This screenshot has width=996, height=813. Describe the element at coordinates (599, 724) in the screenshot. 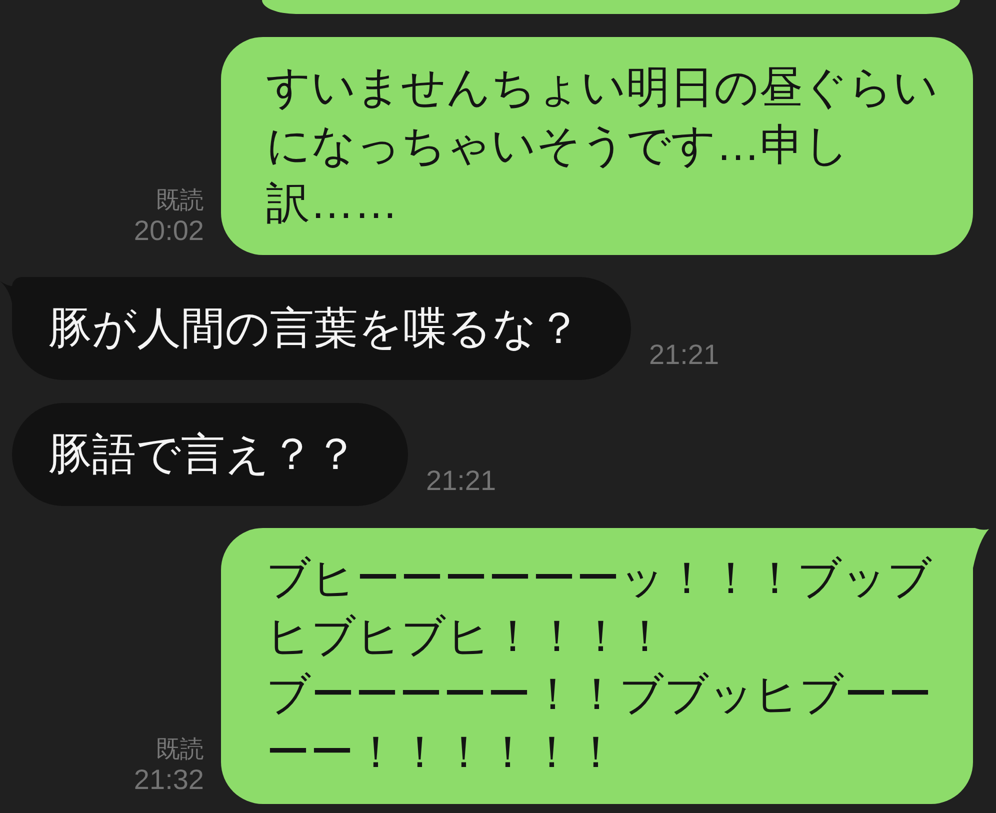

I see `message-text: ブーーーーー！！ブブッヒブーーーー！！！！！！` at that location.